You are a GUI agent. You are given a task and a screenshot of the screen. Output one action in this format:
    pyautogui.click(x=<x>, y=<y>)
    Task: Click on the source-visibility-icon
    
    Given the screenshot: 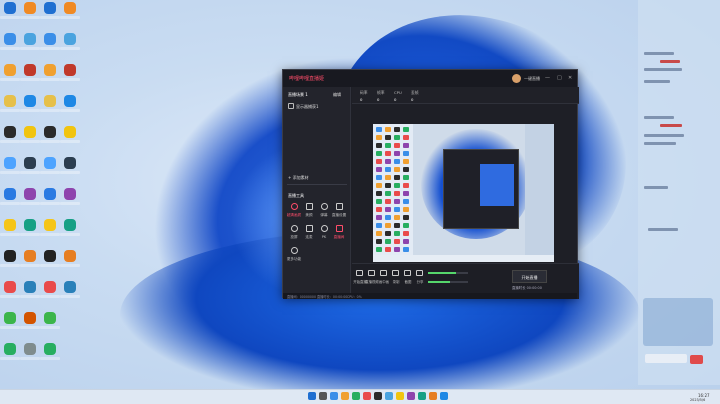 What is the action you would take?
    pyautogui.click(x=291, y=106)
    